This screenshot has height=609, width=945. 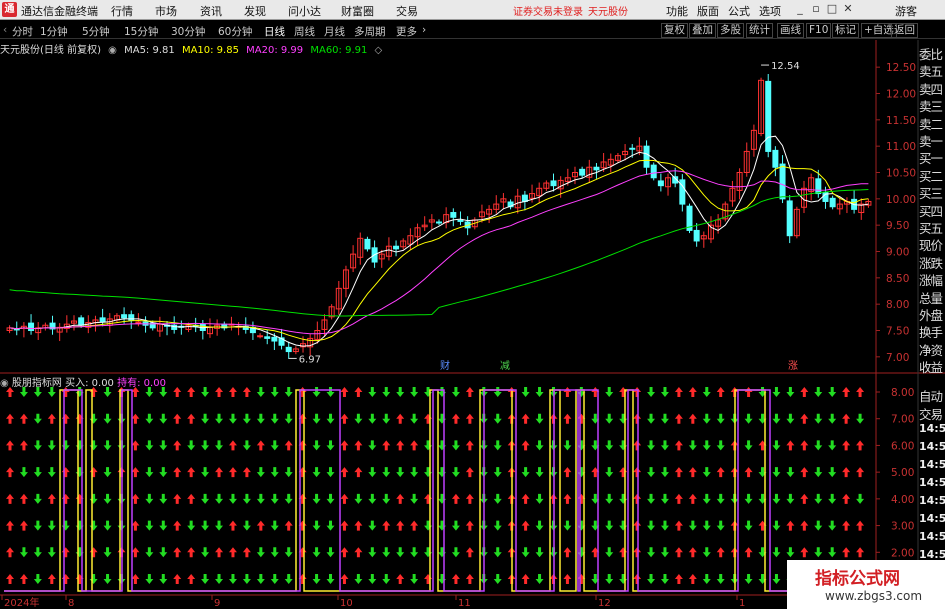 I want to click on menu-gongshi: 公式, so click(x=739, y=11).